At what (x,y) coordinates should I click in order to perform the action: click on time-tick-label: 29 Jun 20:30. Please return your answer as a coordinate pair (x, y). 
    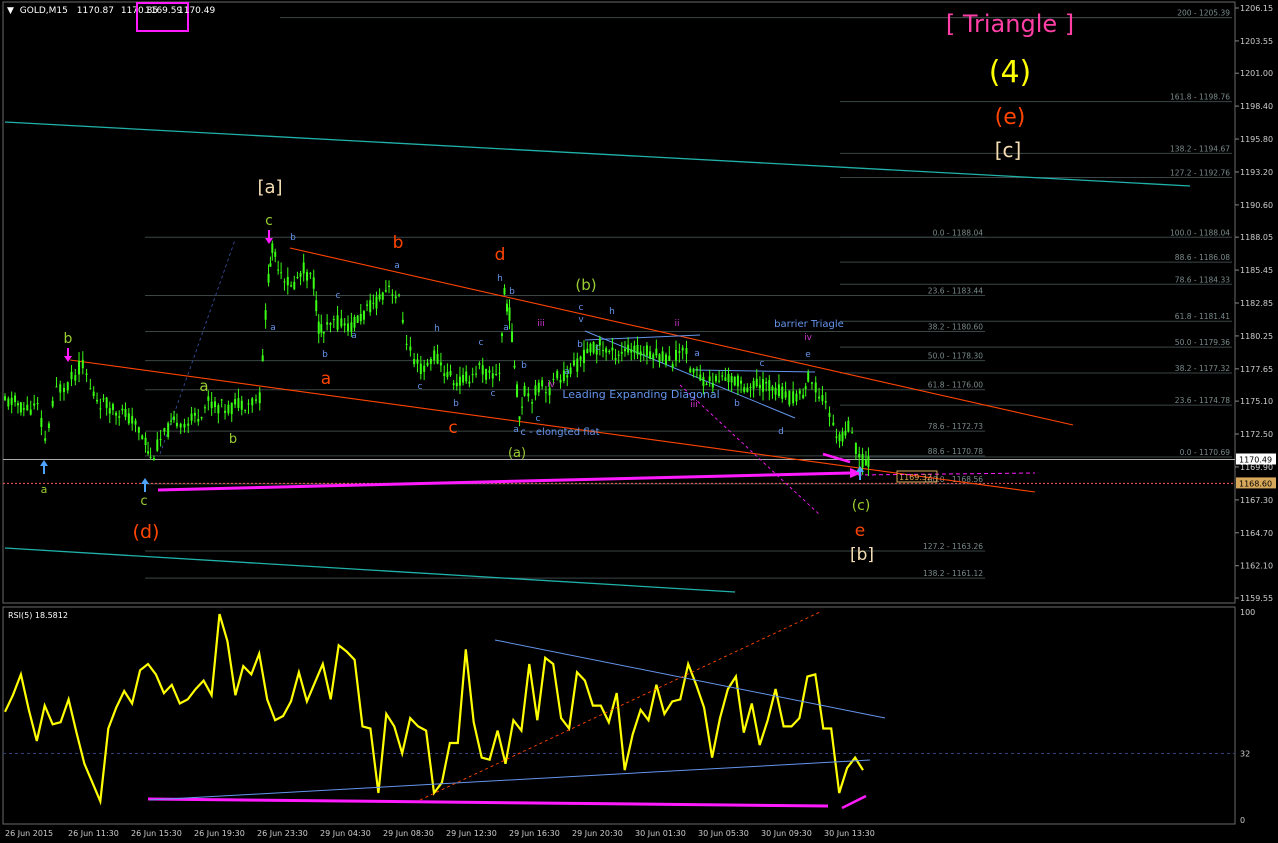
    Looking at the image, I should click on (597, 833).